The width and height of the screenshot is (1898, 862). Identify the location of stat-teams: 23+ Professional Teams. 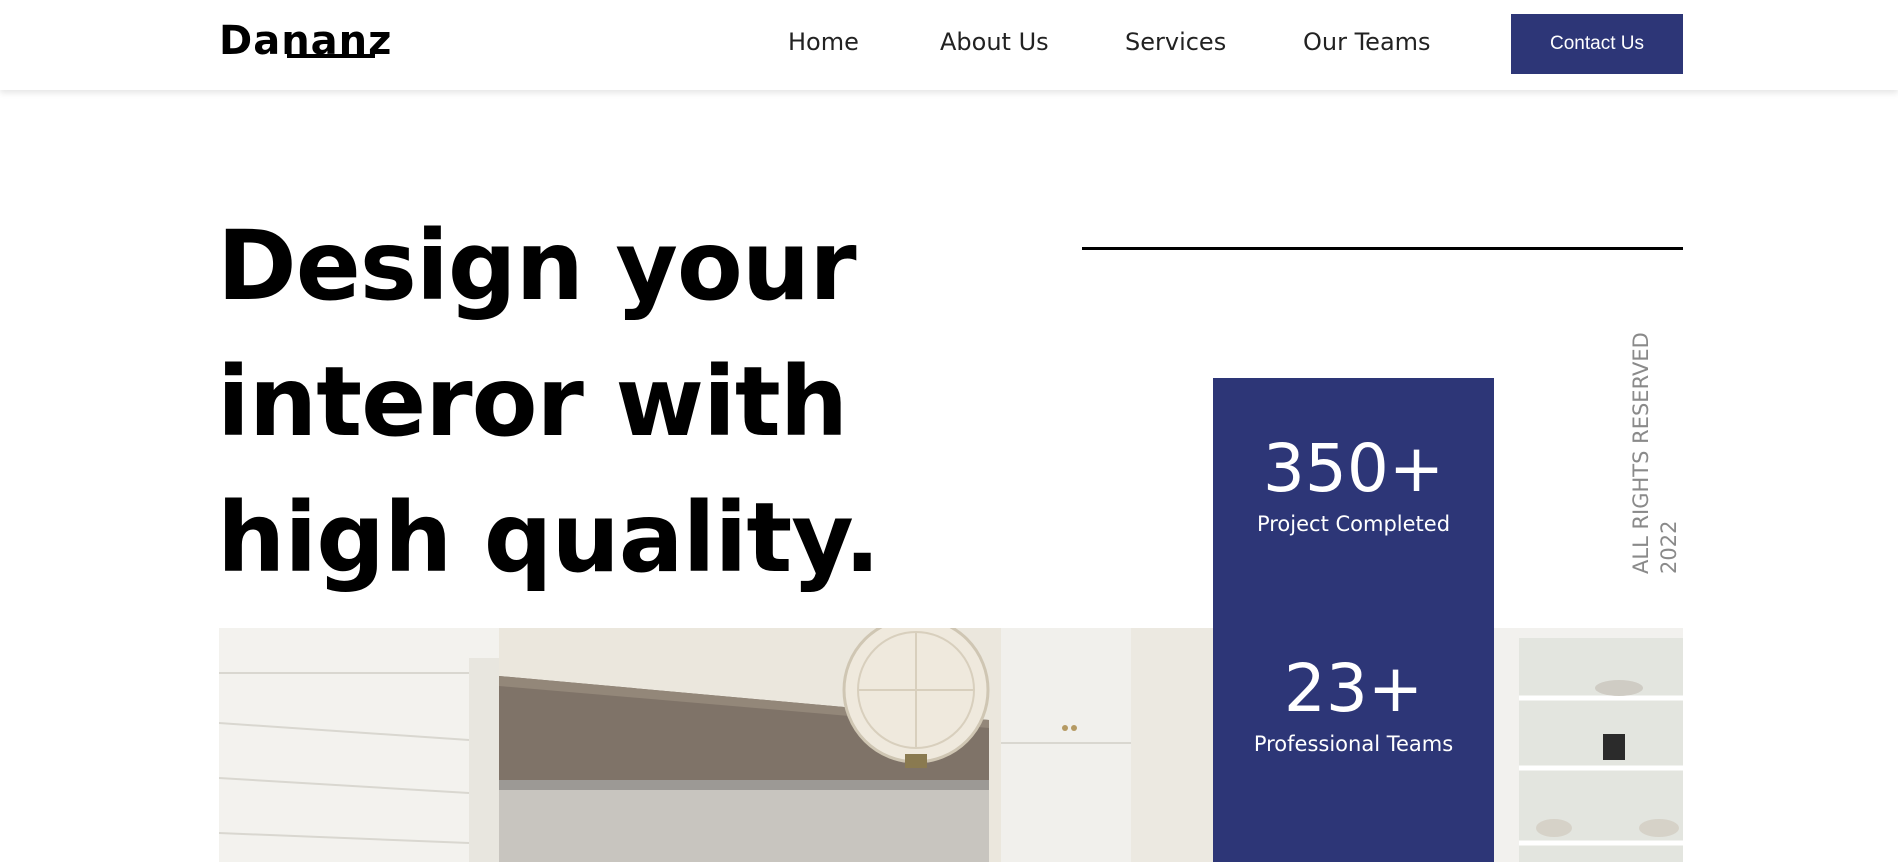
(1353, 705).